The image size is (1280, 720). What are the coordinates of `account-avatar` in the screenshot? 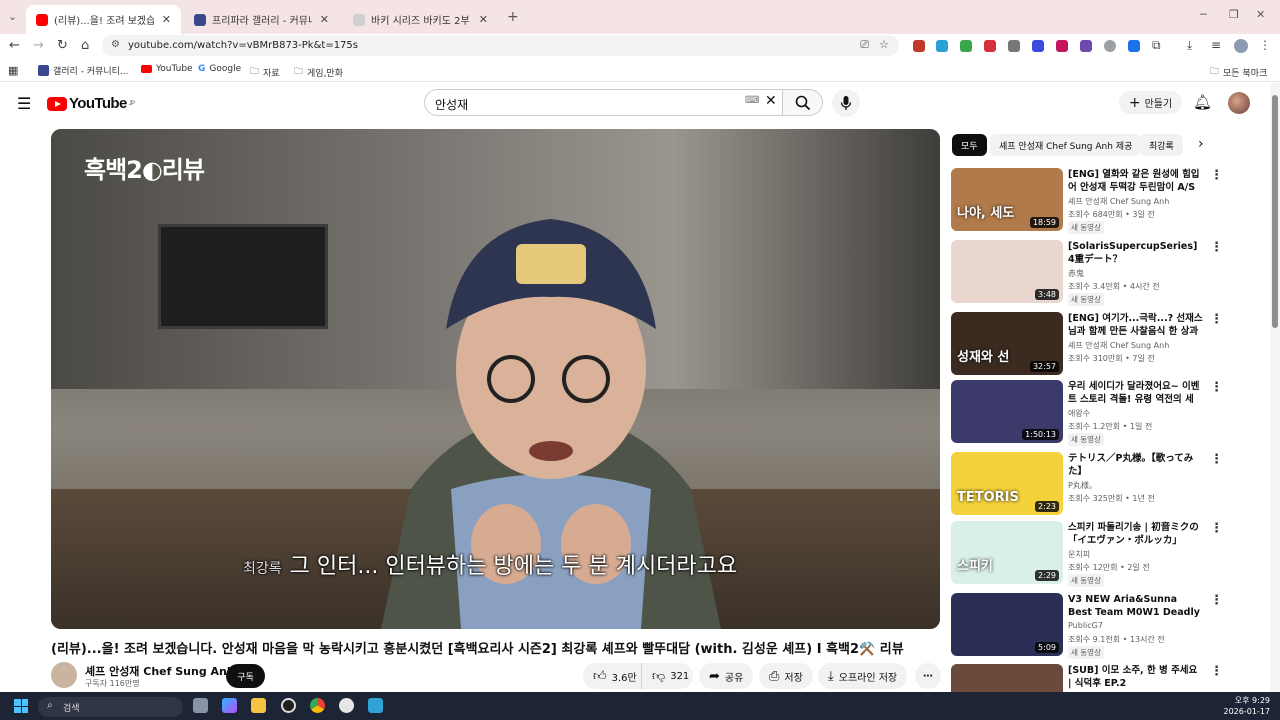 It's located at (1239, 103).